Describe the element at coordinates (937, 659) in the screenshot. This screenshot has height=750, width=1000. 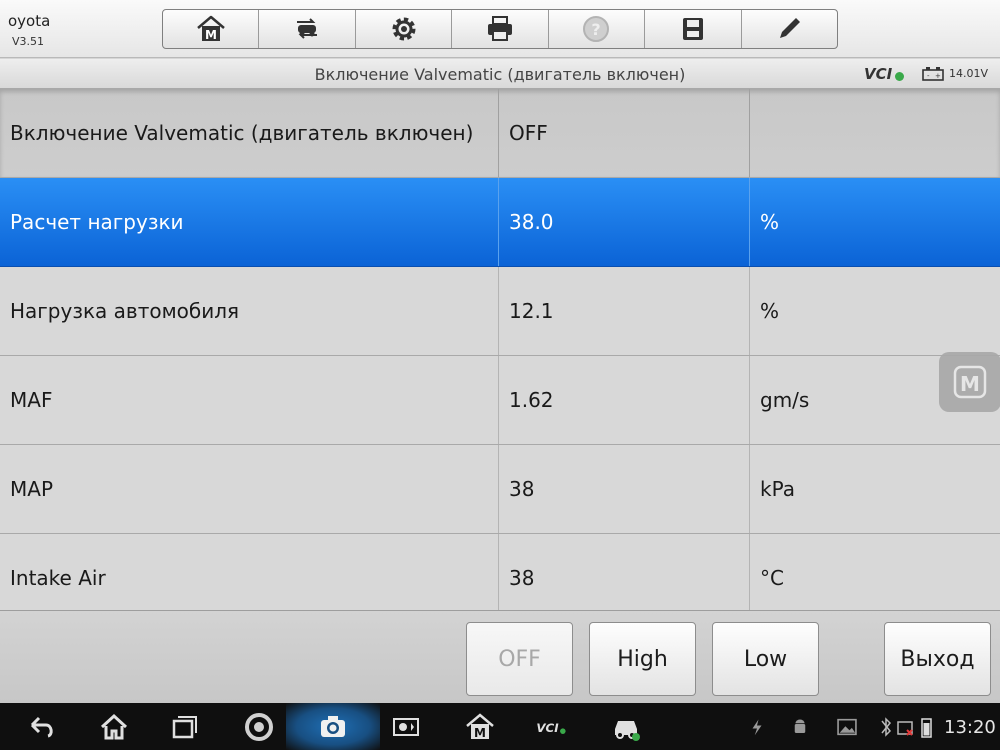
I see `exit-button: Выход` at that location.